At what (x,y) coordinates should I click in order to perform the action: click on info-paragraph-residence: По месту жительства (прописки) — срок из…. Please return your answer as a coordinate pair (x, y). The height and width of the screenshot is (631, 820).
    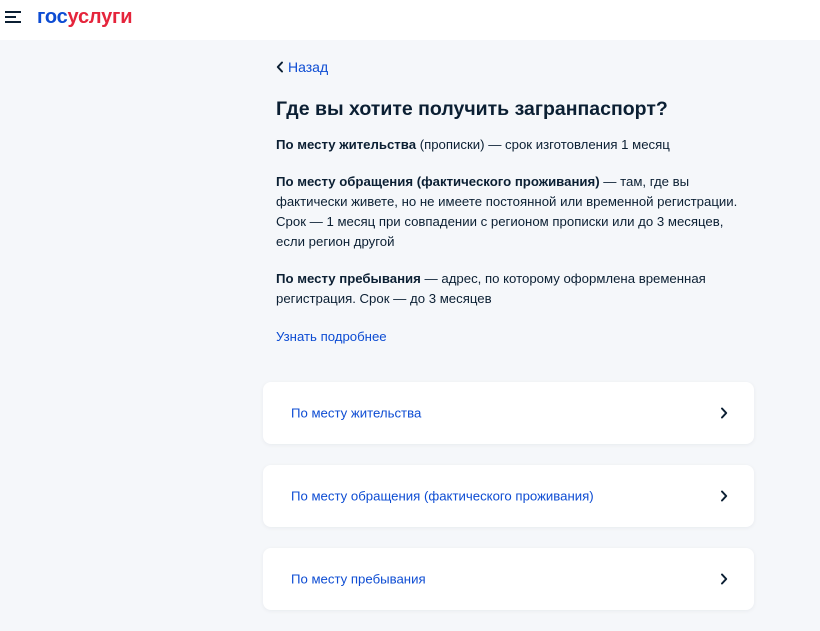
    Looking at the image, I should click on (514, 145).